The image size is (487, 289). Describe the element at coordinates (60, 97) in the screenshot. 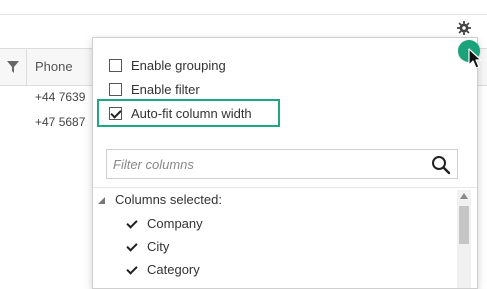

I see `table-cell-phone: +44 7639` at that location.